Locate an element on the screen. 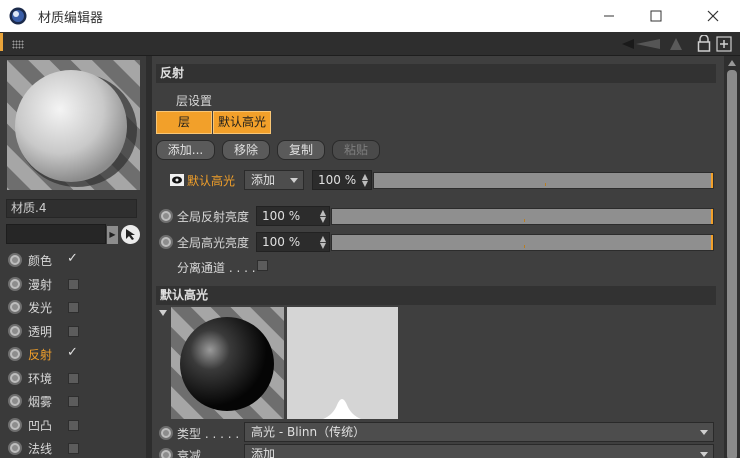  lock-icon is located at coordinates (704, 43).